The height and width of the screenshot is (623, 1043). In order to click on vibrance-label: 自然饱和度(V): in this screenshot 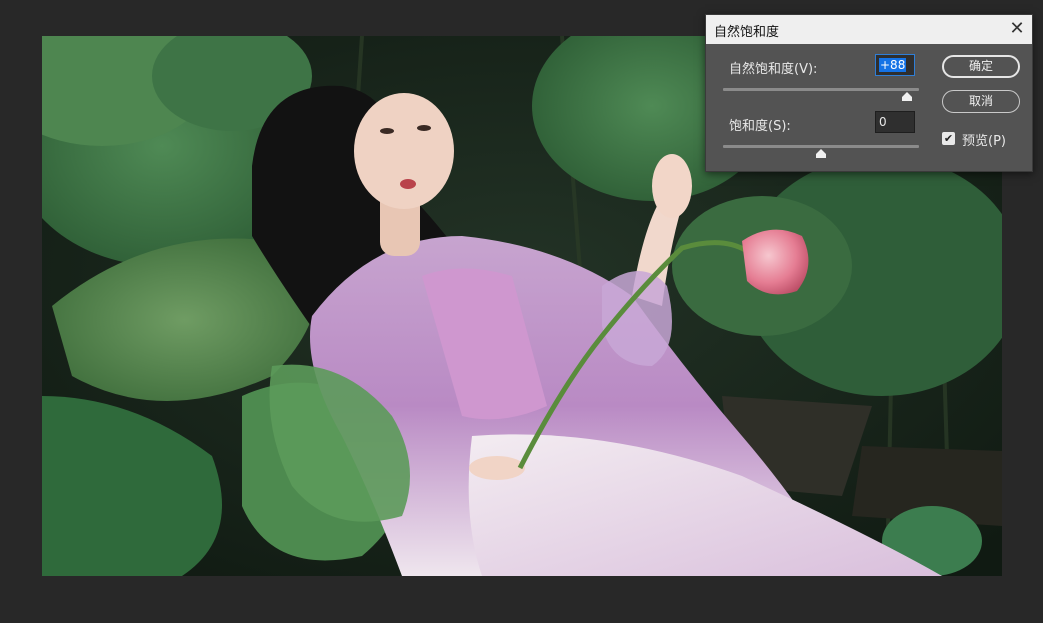, I will do `click(773, 69)`.